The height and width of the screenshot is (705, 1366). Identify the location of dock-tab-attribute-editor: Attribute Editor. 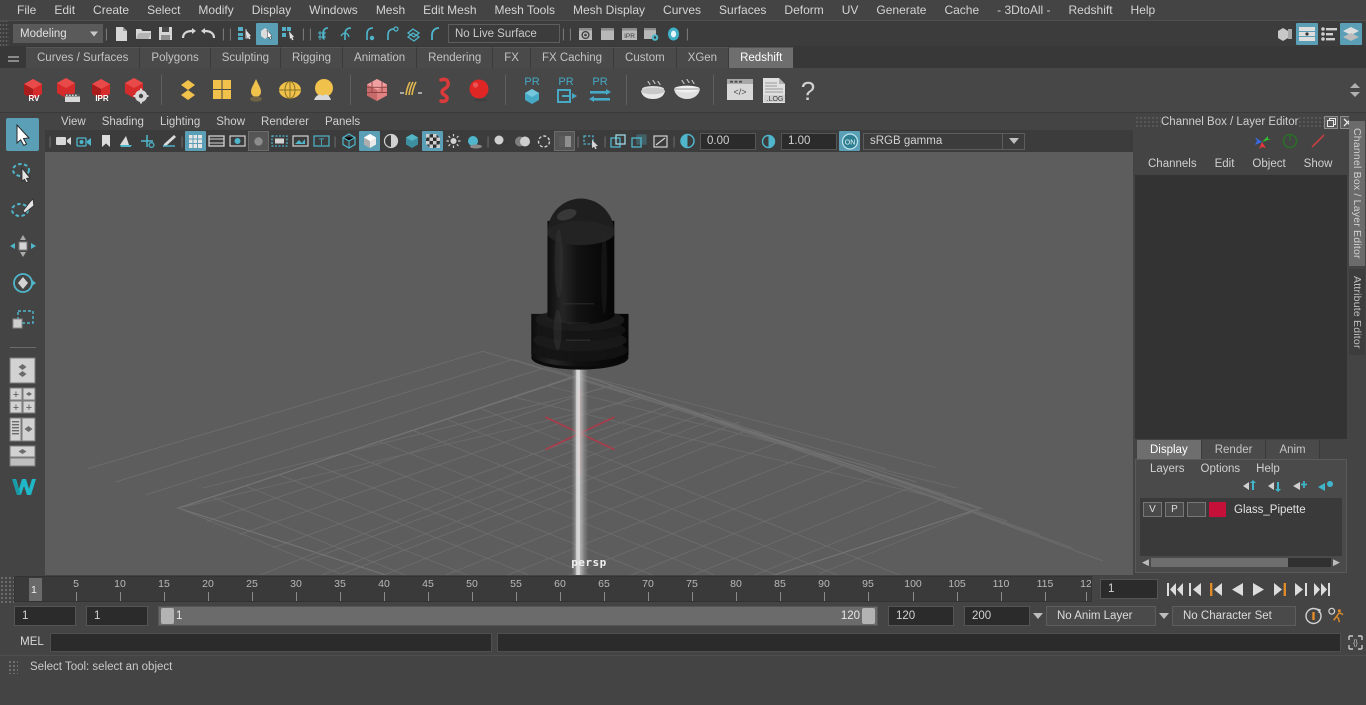
(1357, 312).